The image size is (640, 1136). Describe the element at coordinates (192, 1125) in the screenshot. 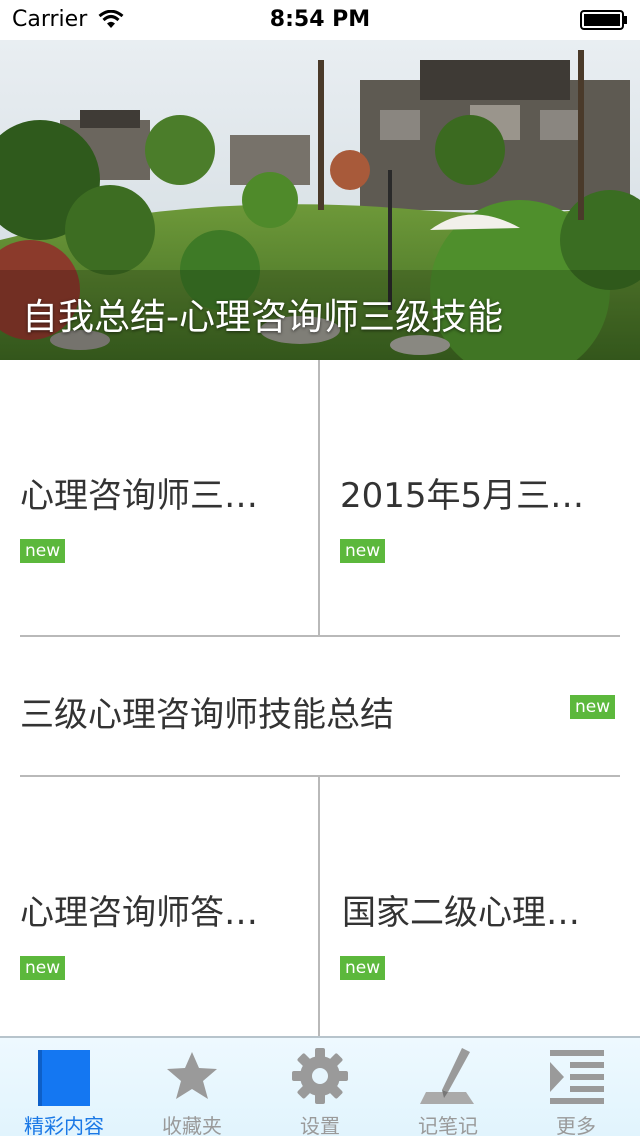

I see `tab-label: 收藏夹` at that location.